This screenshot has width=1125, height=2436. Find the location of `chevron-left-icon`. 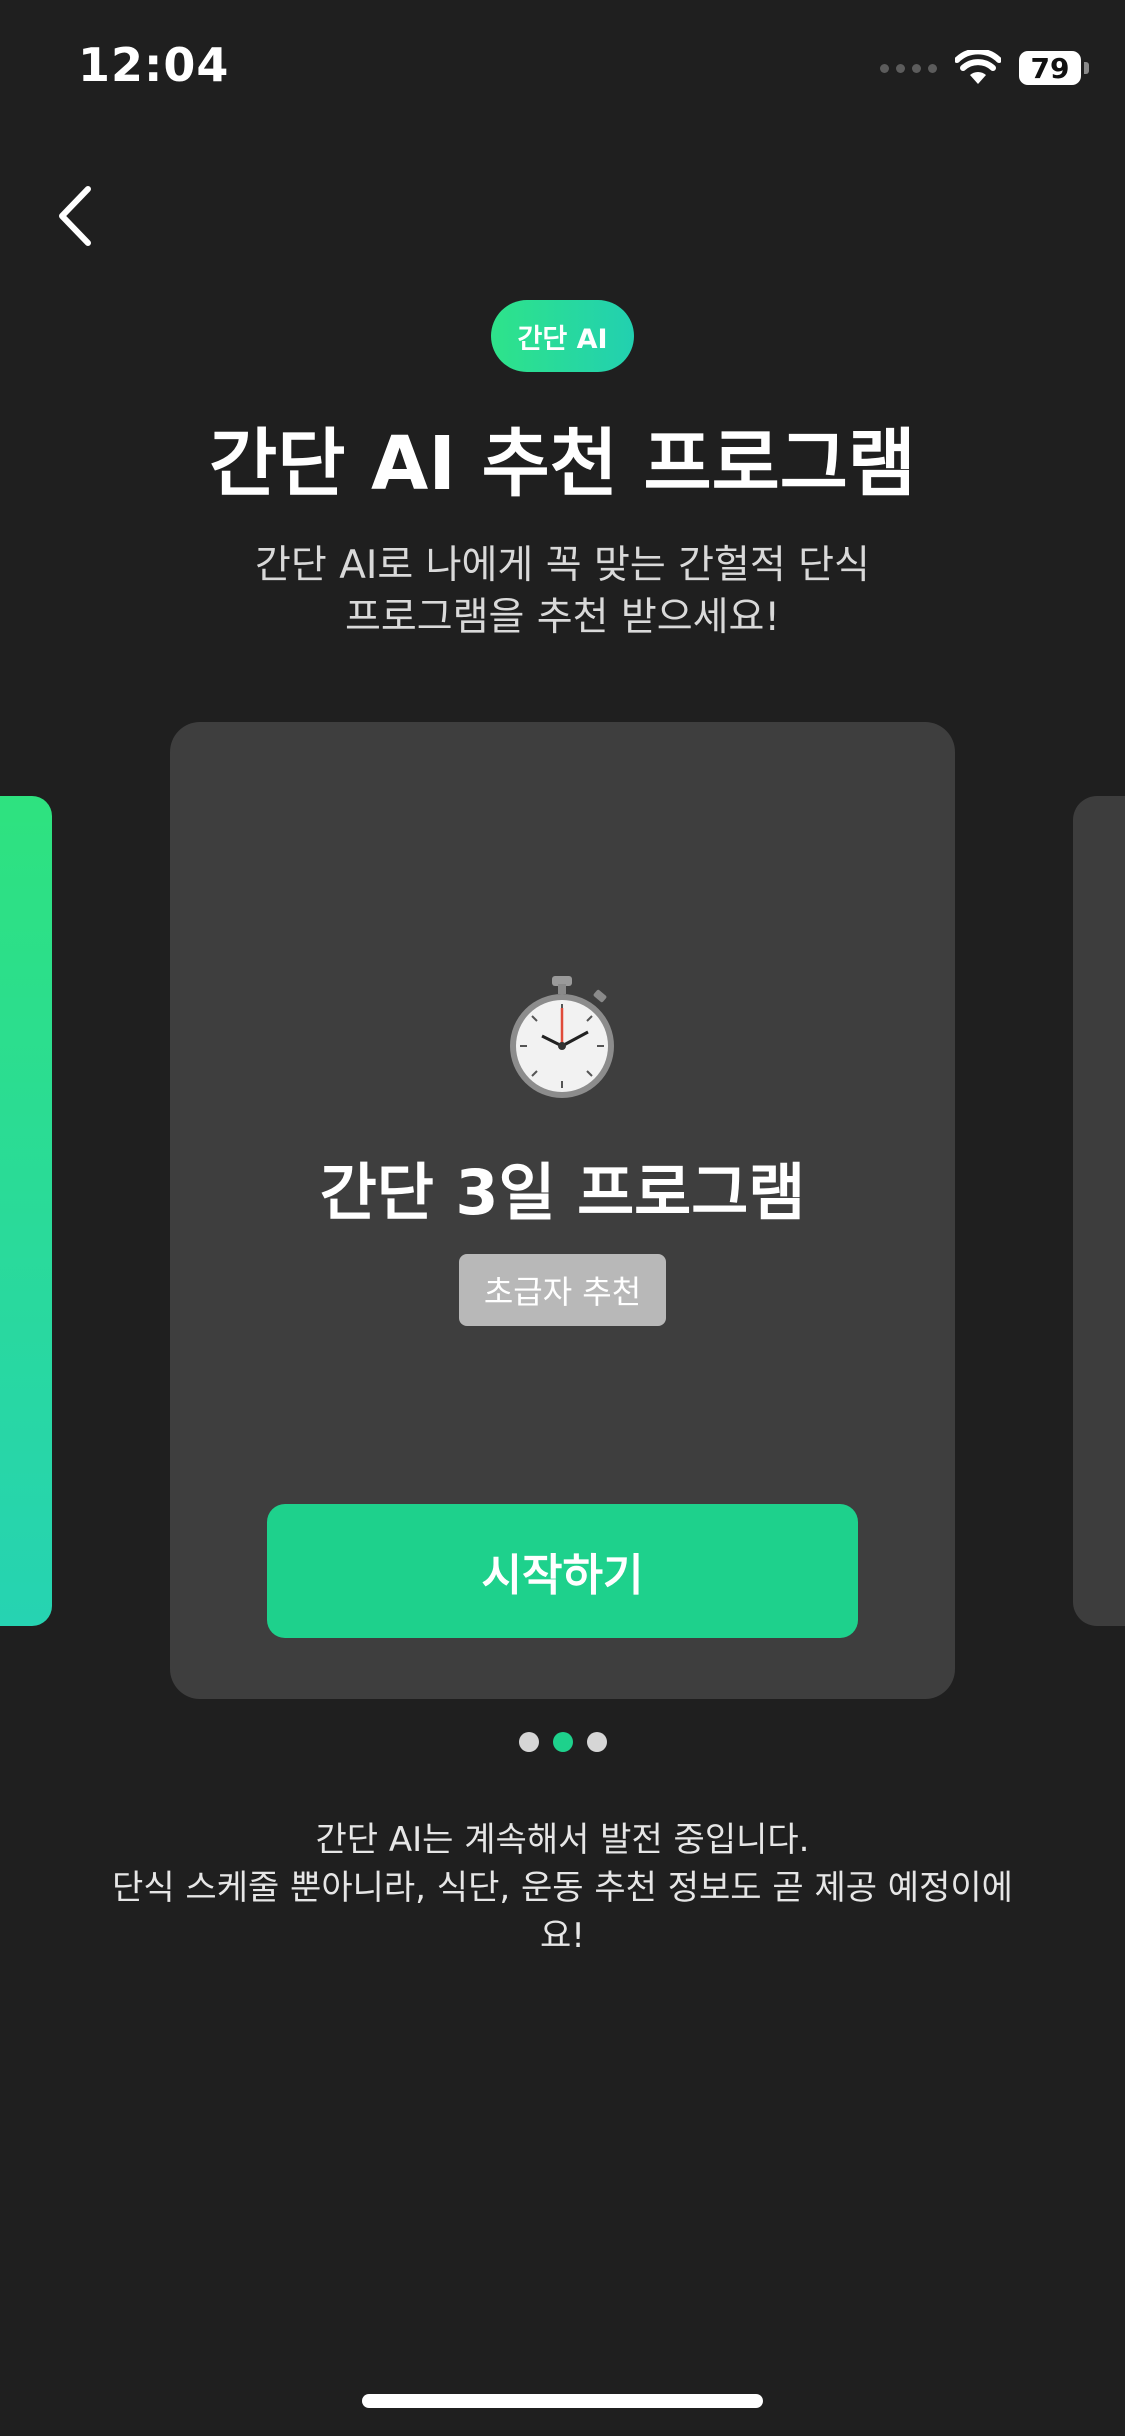

chevron-left-icon is located at coordinates (75, 216).